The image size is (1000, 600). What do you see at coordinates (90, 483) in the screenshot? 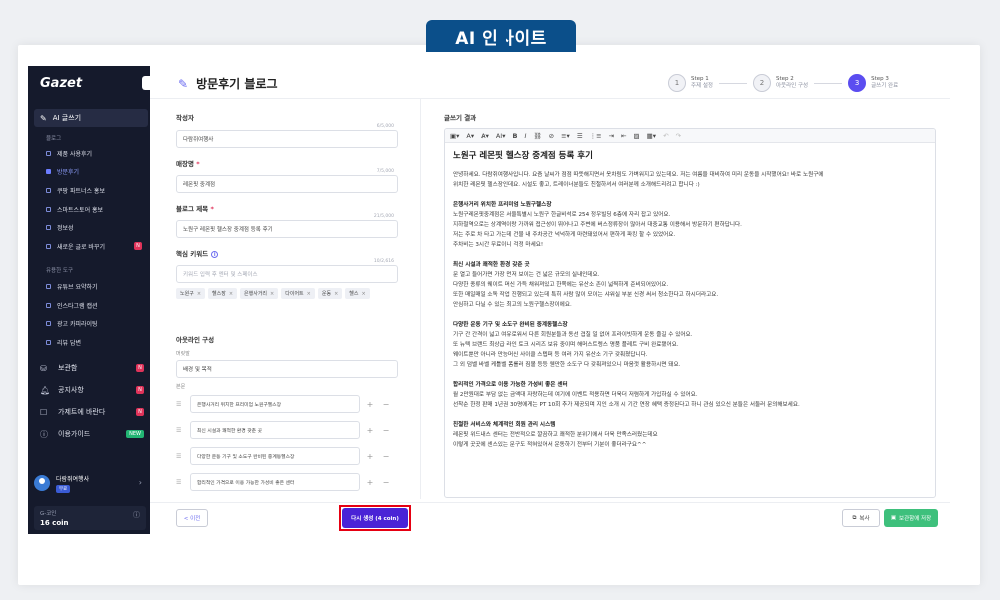
I see `user-profile: 다람쥐여행사 무료 ›` at bounding box center [90, 483].